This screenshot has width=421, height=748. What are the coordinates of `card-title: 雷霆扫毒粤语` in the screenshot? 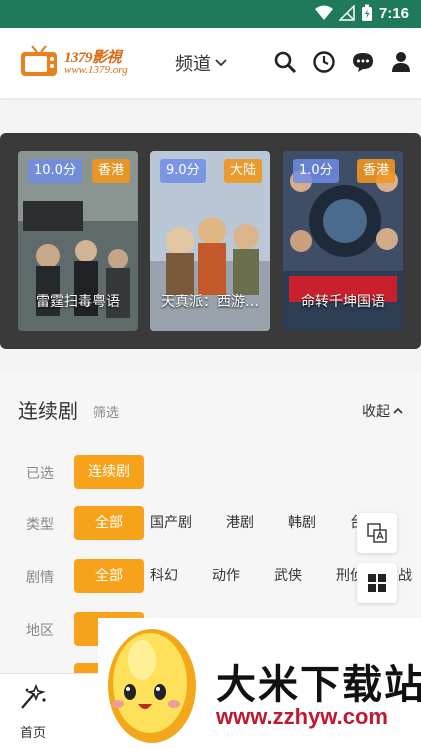 It's located at (78, 302).